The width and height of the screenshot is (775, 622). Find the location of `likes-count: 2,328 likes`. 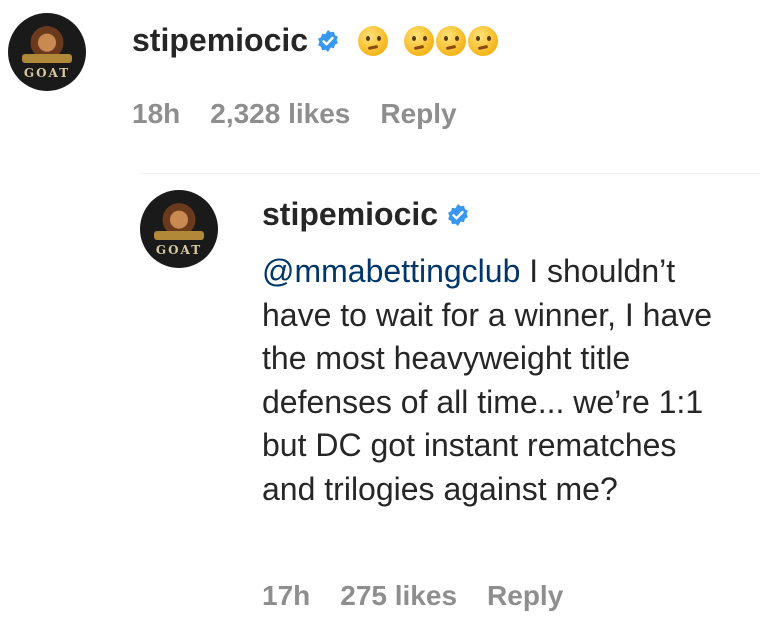

likes-count: 2,328 likes is located at coordinates (280, 114).